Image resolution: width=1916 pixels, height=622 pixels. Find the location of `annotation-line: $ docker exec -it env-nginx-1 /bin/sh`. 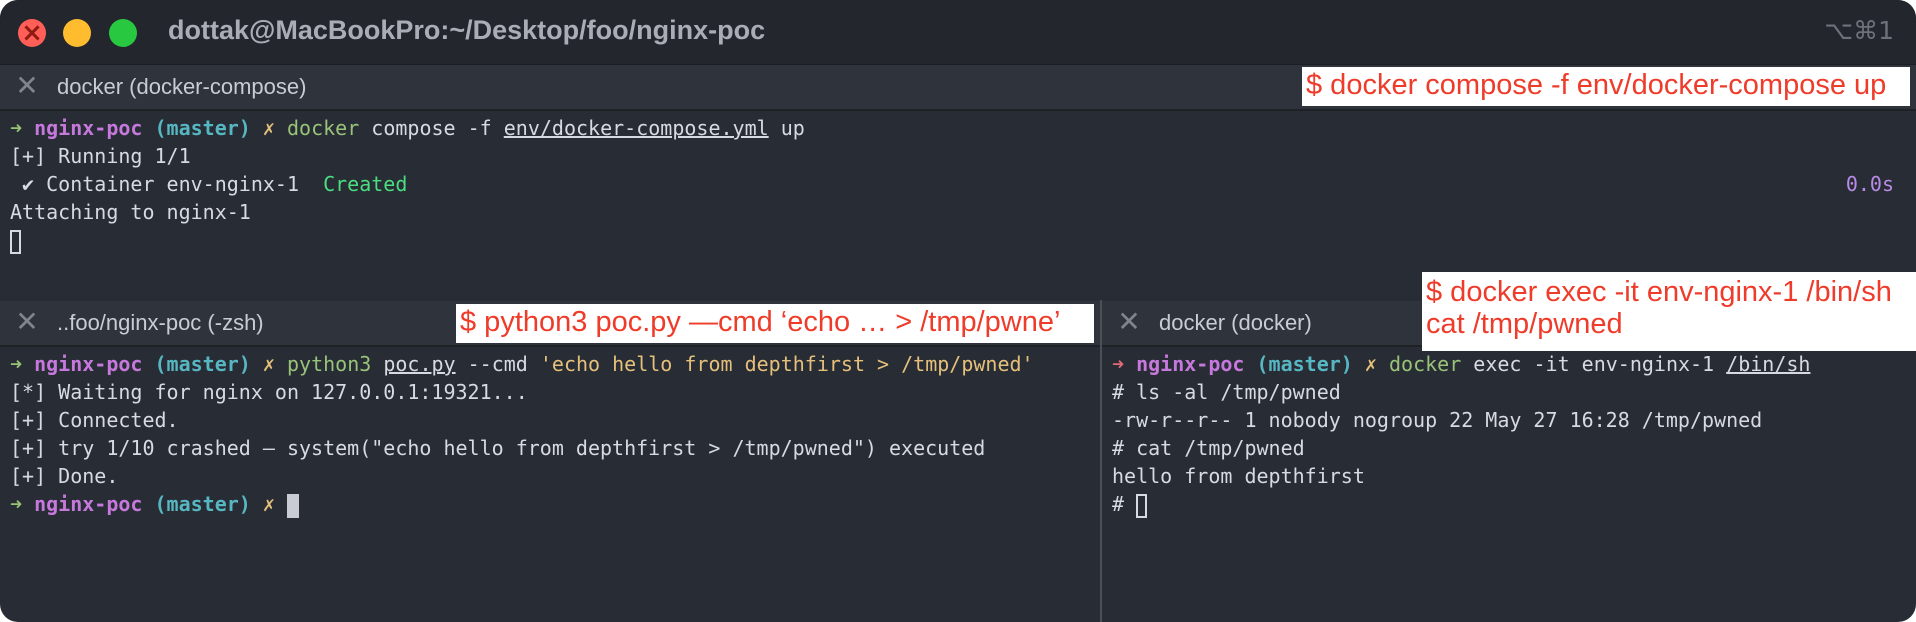

annotation-line: $ docker exec -it env-nginx-1 /bin/sh is located at coordinates (1659, 292).